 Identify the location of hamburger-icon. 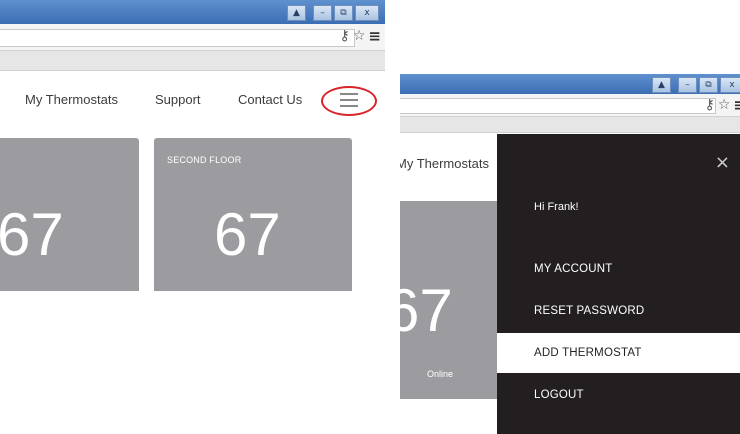
(349, 94).